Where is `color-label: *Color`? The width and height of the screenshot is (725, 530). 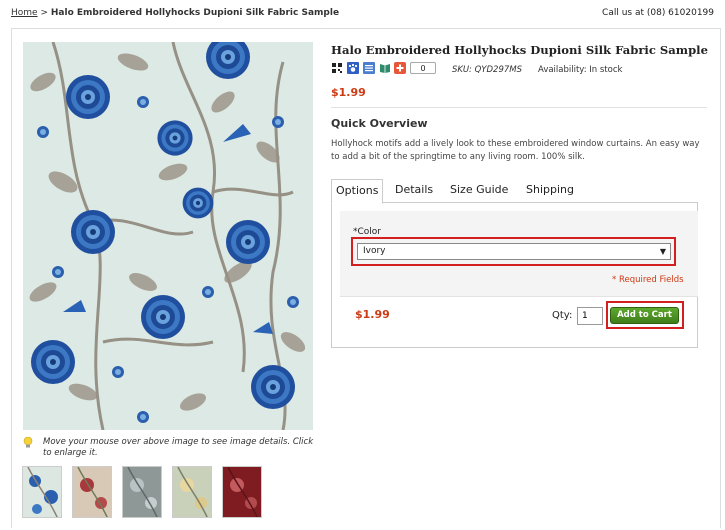 color-label: *Color is located at coordinates (367, 232).